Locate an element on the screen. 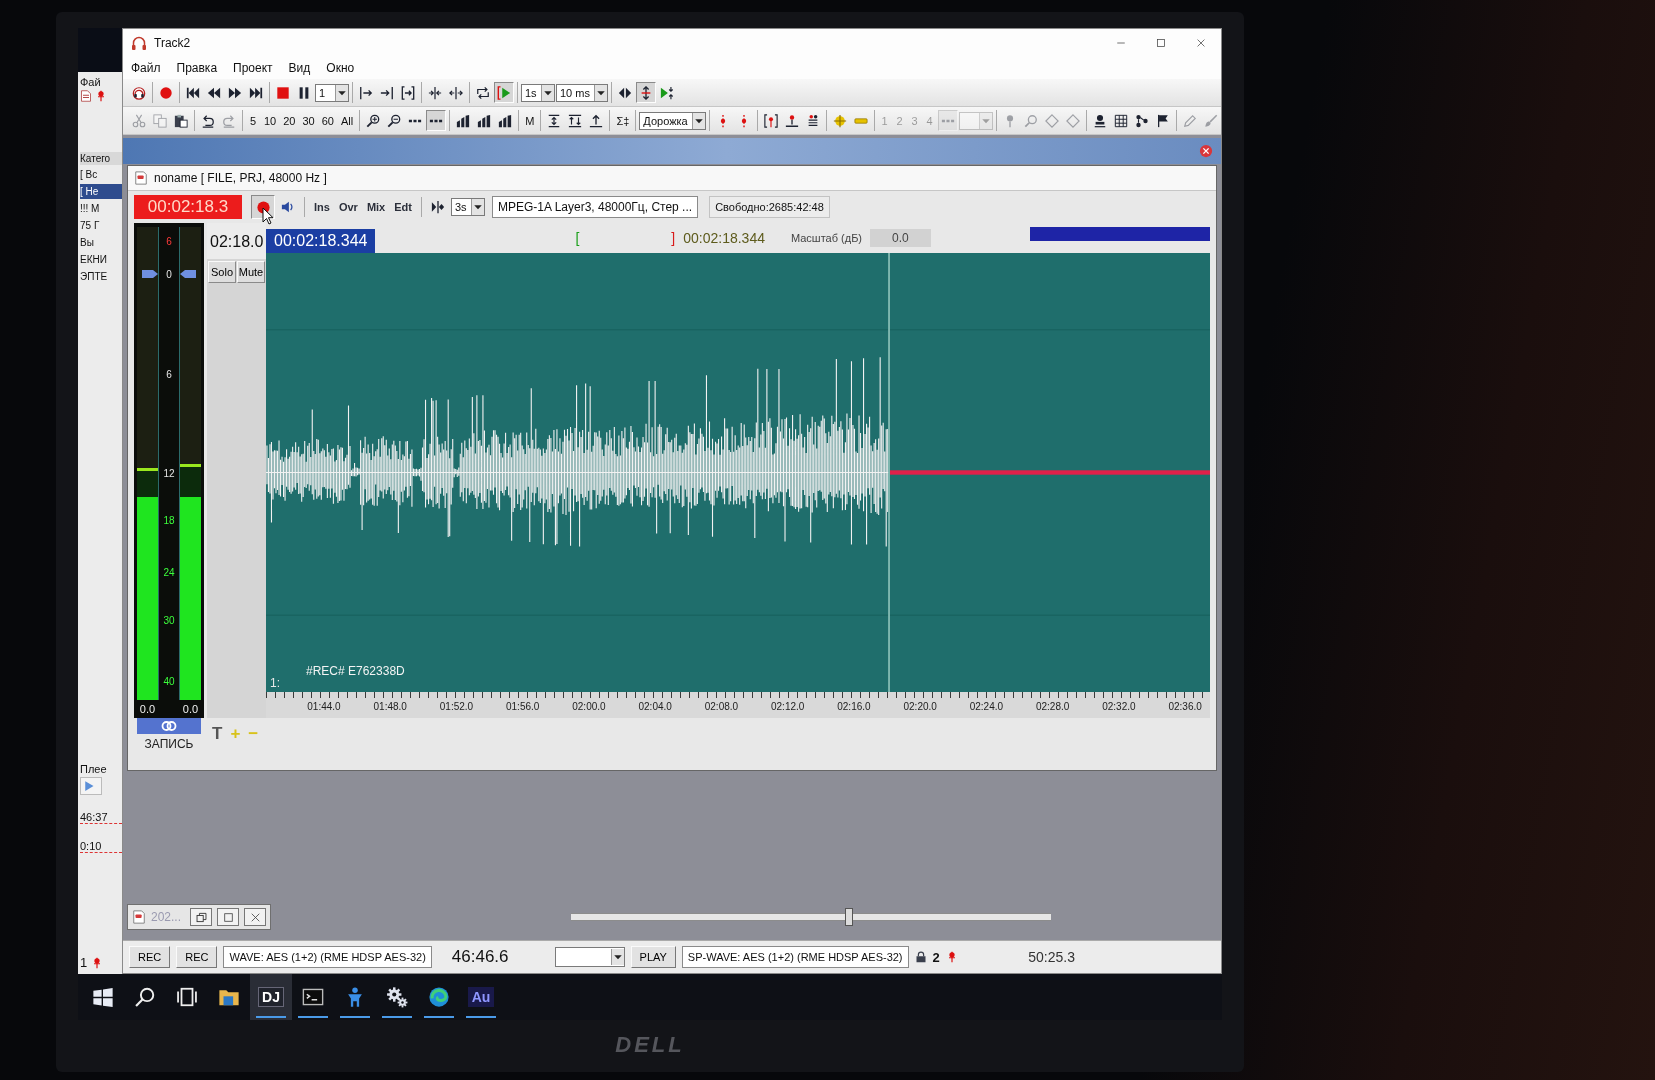 The height and width of the screenshot is (1080, 1655). stop-icon is located at coordinates (283, 92).